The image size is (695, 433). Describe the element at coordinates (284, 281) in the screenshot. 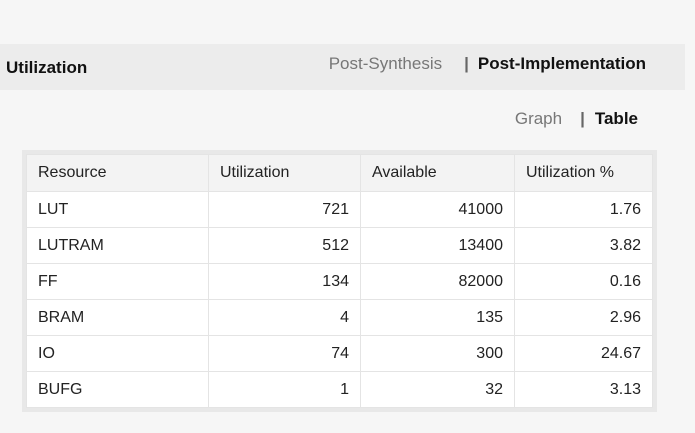

I see `cell-utilization: 134` at that location.